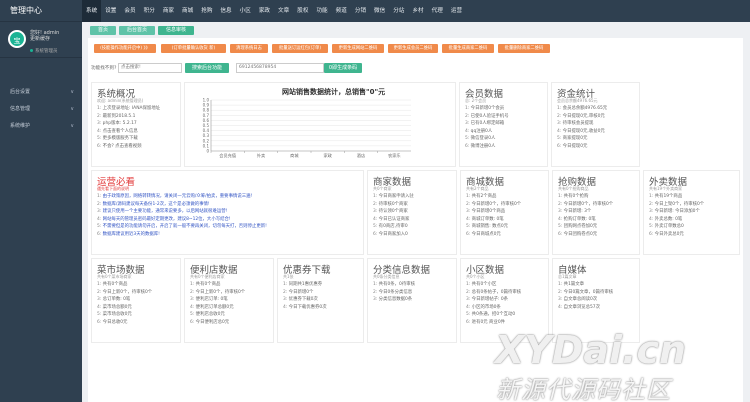 This screenshot has height=402, width=750. I want to click on tab-admin-home: 后台首页, so click(137, 30).